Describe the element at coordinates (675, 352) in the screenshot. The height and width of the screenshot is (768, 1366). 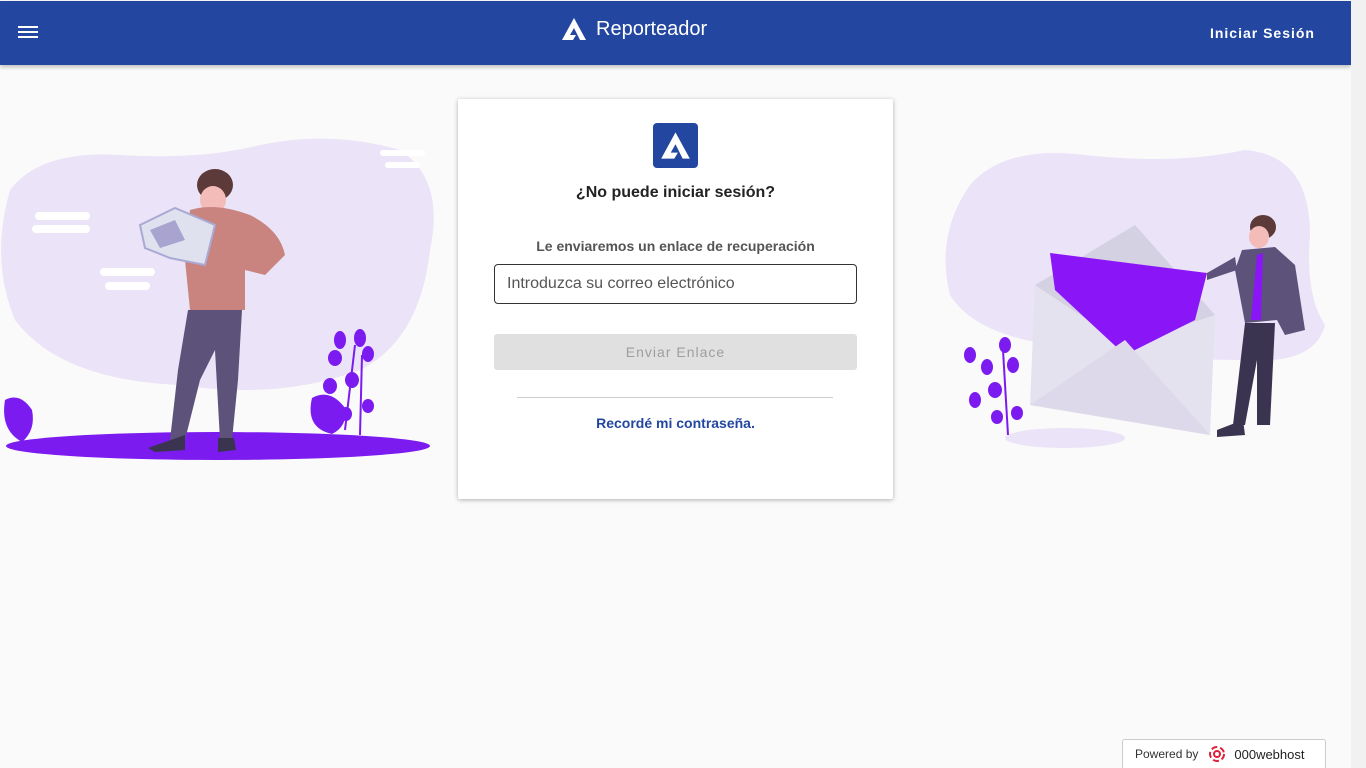
I see `send-link-button: Enviar Enlace` at that location.